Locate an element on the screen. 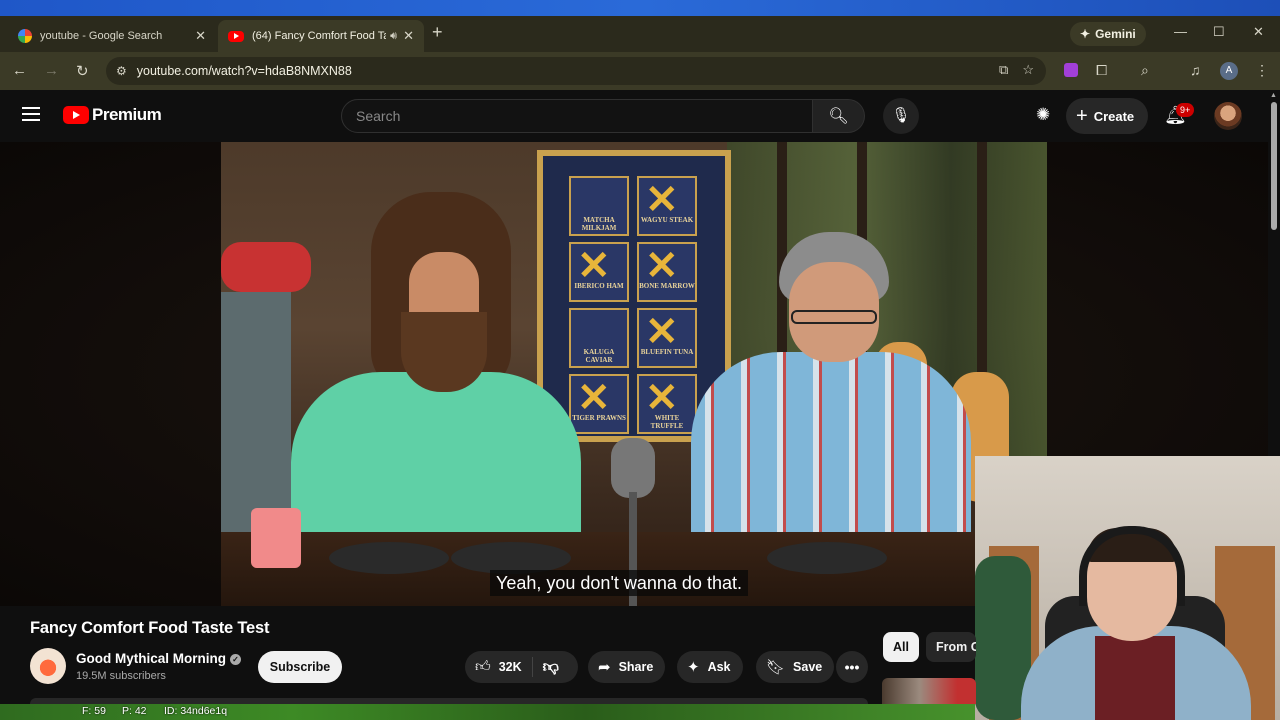 The width and height of the screenshot is (1280, 720). chip-from-channel: From G is located at coordinates (951, 647).